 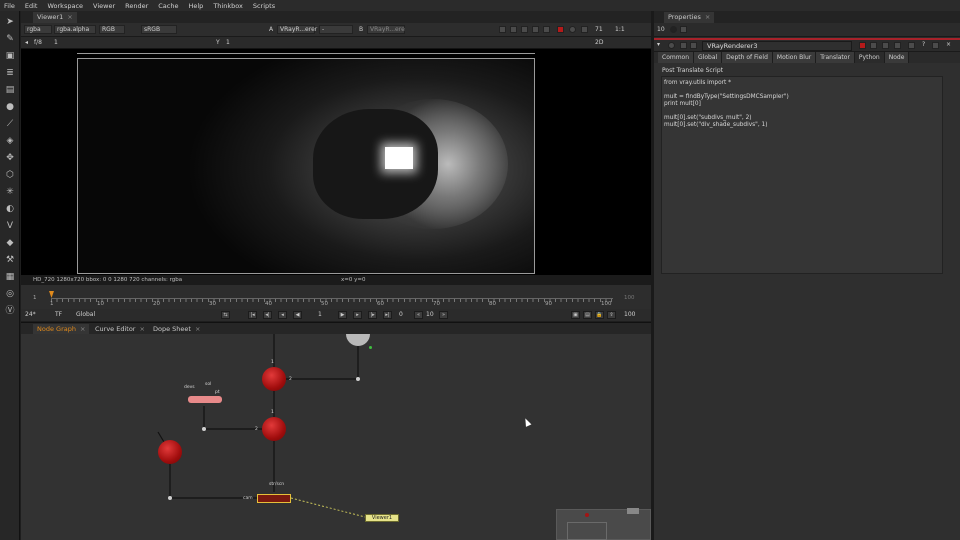 What do you see at coordinates (10, 175) in the screenshot?
I see `3d-icon: ⬡` at bounding box center [10, 175].